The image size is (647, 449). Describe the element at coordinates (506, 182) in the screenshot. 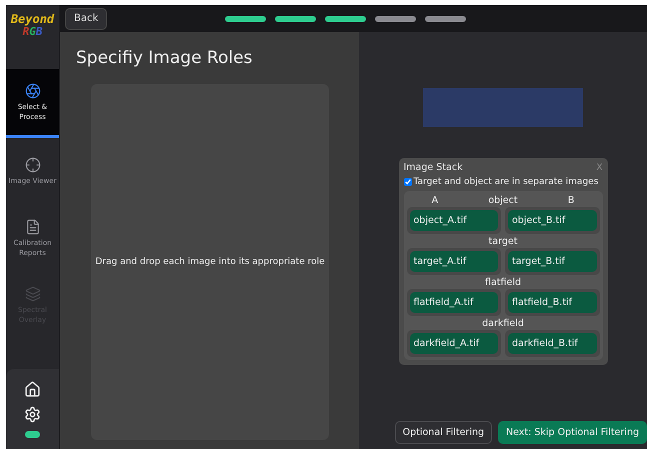

I see `checkbox-label: Target and object are in separate images` at that location.